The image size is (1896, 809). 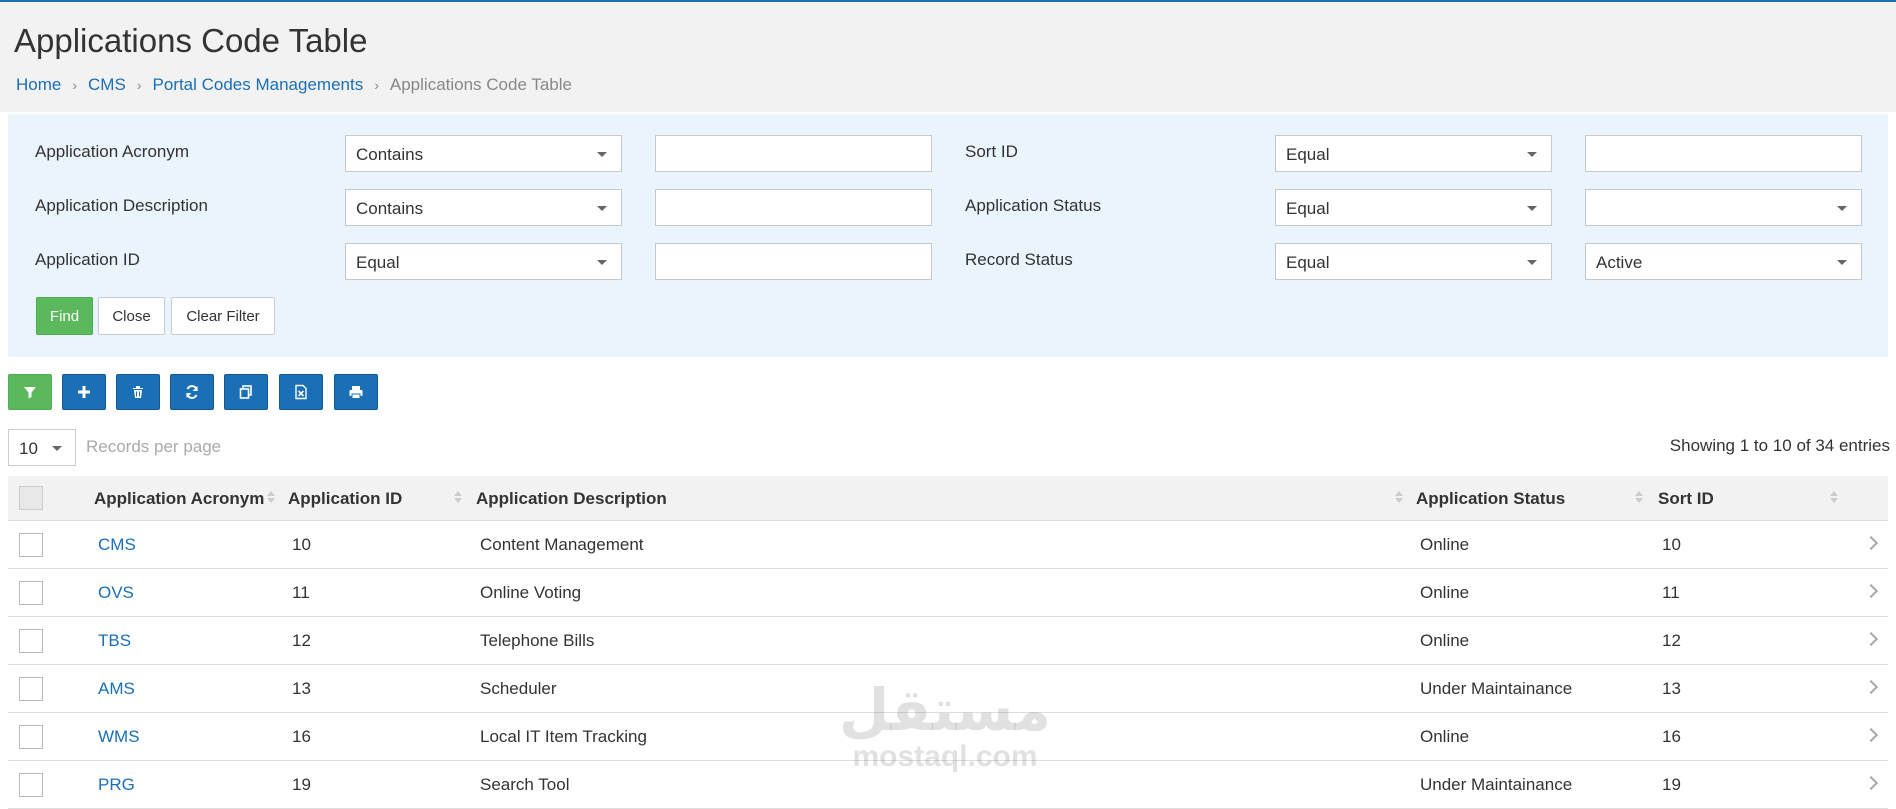 I want to click on delete-button, so click(x=138, y=392).